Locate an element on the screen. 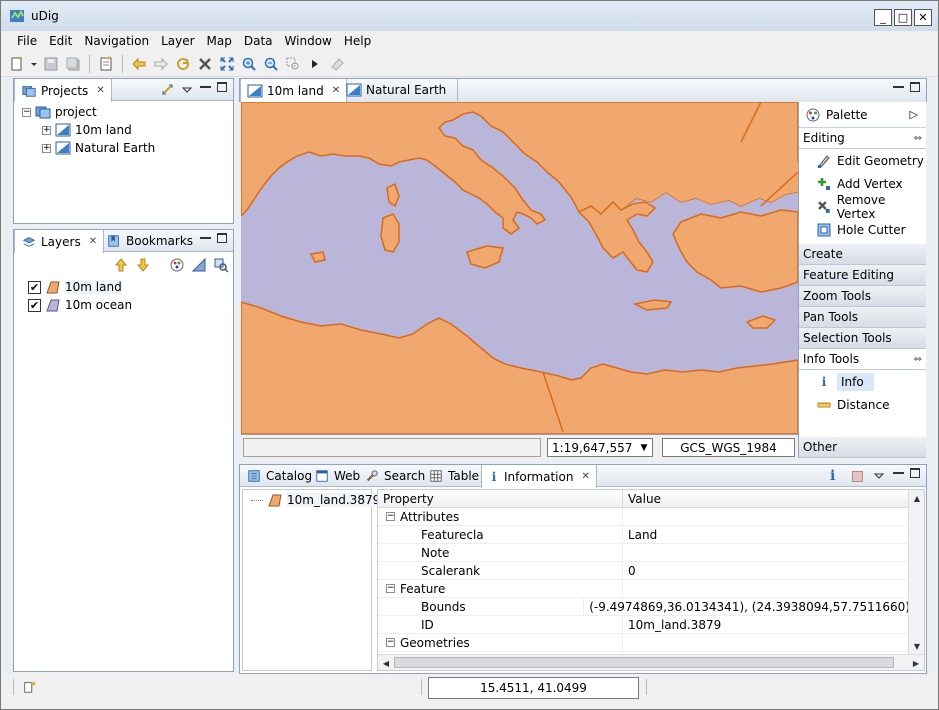 The height and width of the screenshot is (710, 939). info-icon: i is located at coordinates (832, 476).